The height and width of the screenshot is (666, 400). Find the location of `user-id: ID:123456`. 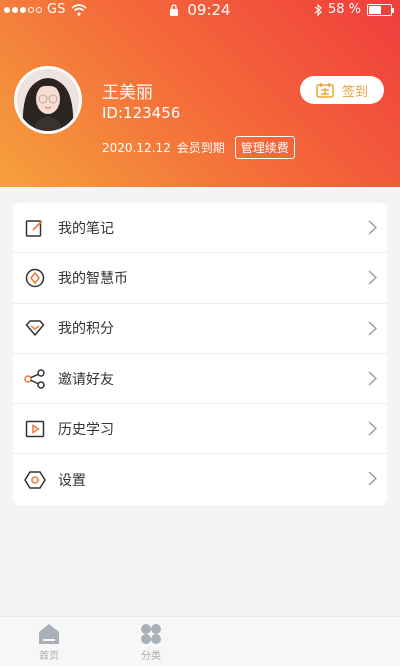

user-id: ID:123456 is located at coordinates (141, 113).